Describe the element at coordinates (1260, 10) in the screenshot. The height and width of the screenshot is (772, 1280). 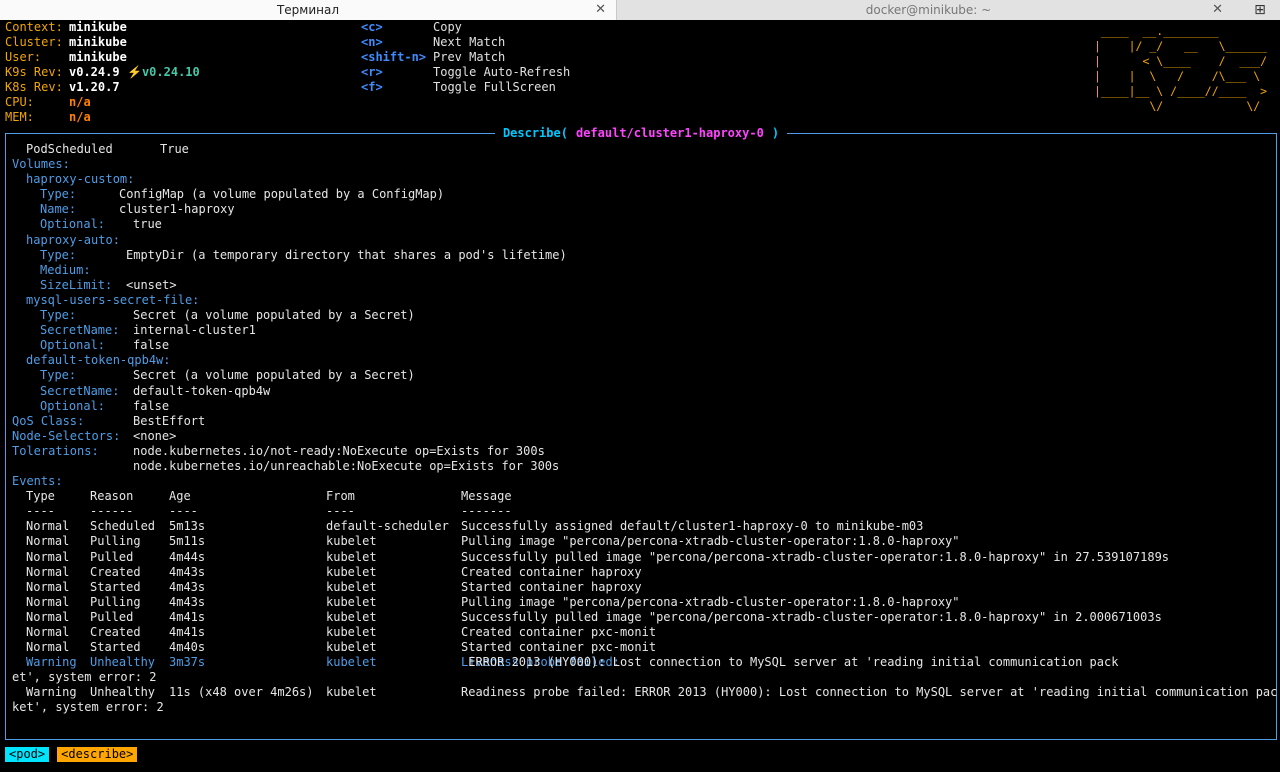
I see `new-tab-icon: ⊞` at that location.